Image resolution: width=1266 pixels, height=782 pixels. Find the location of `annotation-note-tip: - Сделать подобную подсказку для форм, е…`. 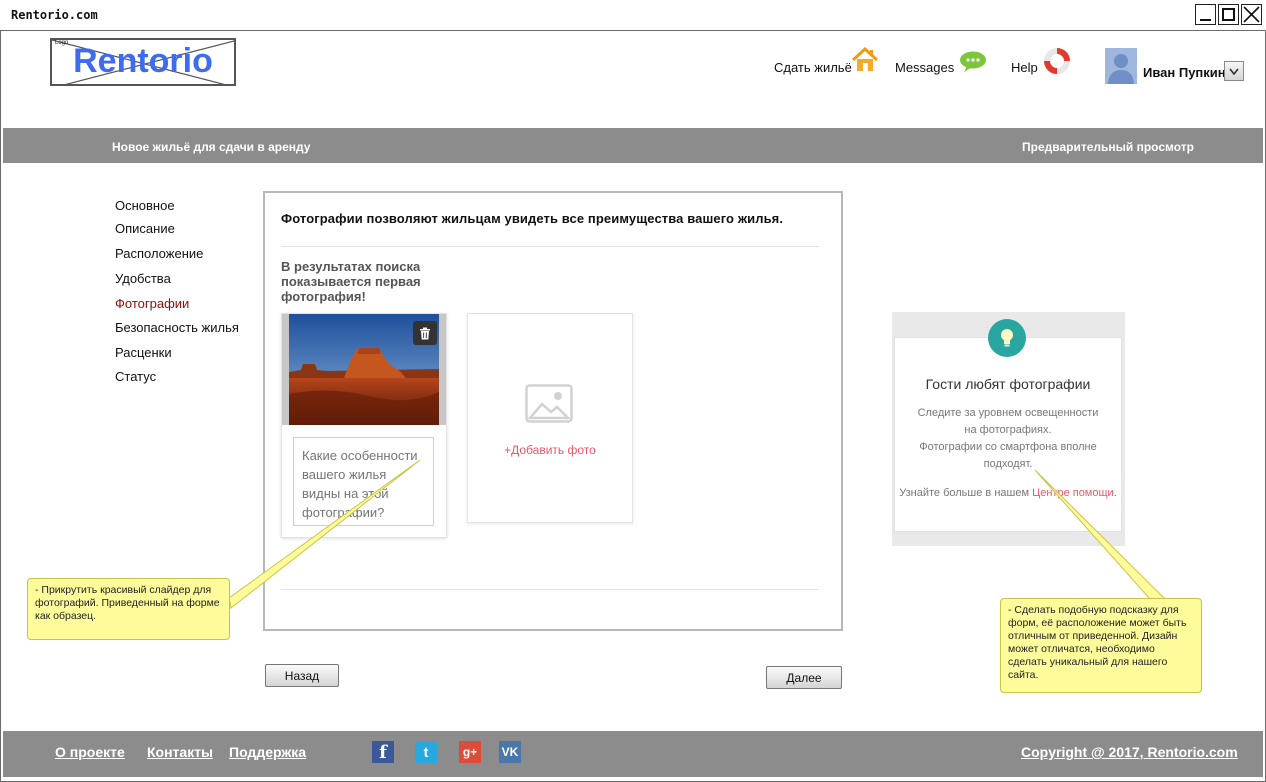

annotation-note-tip: - Сделать подобную подсказку для форм, е… is located at coordinates (1101, 645).